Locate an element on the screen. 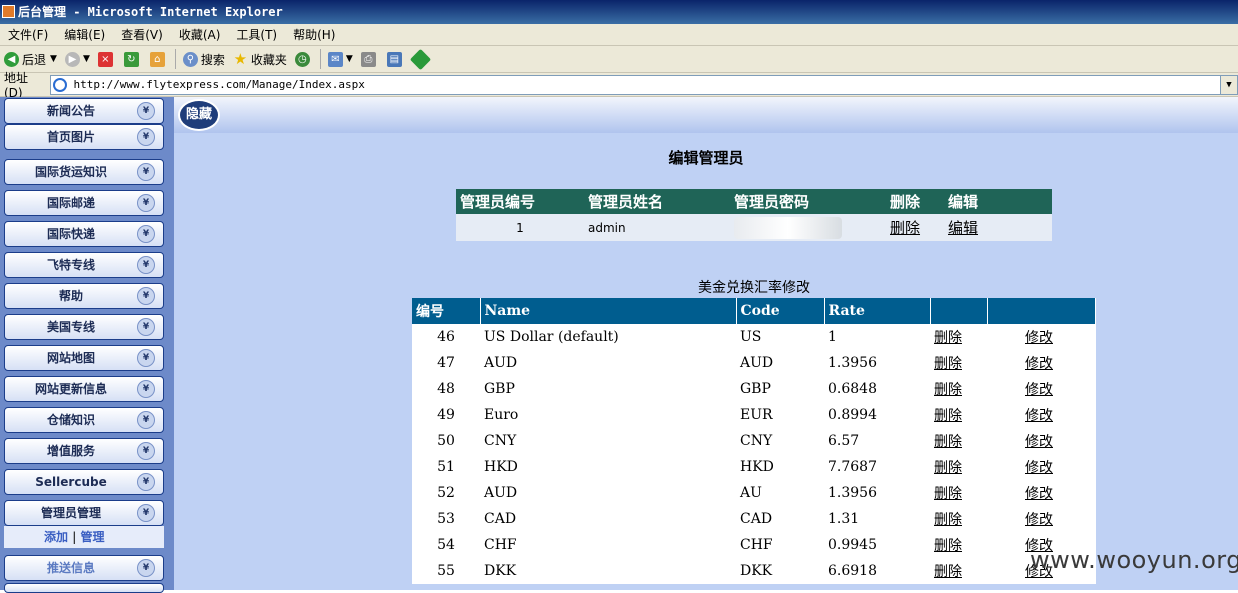  edit-page-button: ▤ is located at coordinates (396, 59).